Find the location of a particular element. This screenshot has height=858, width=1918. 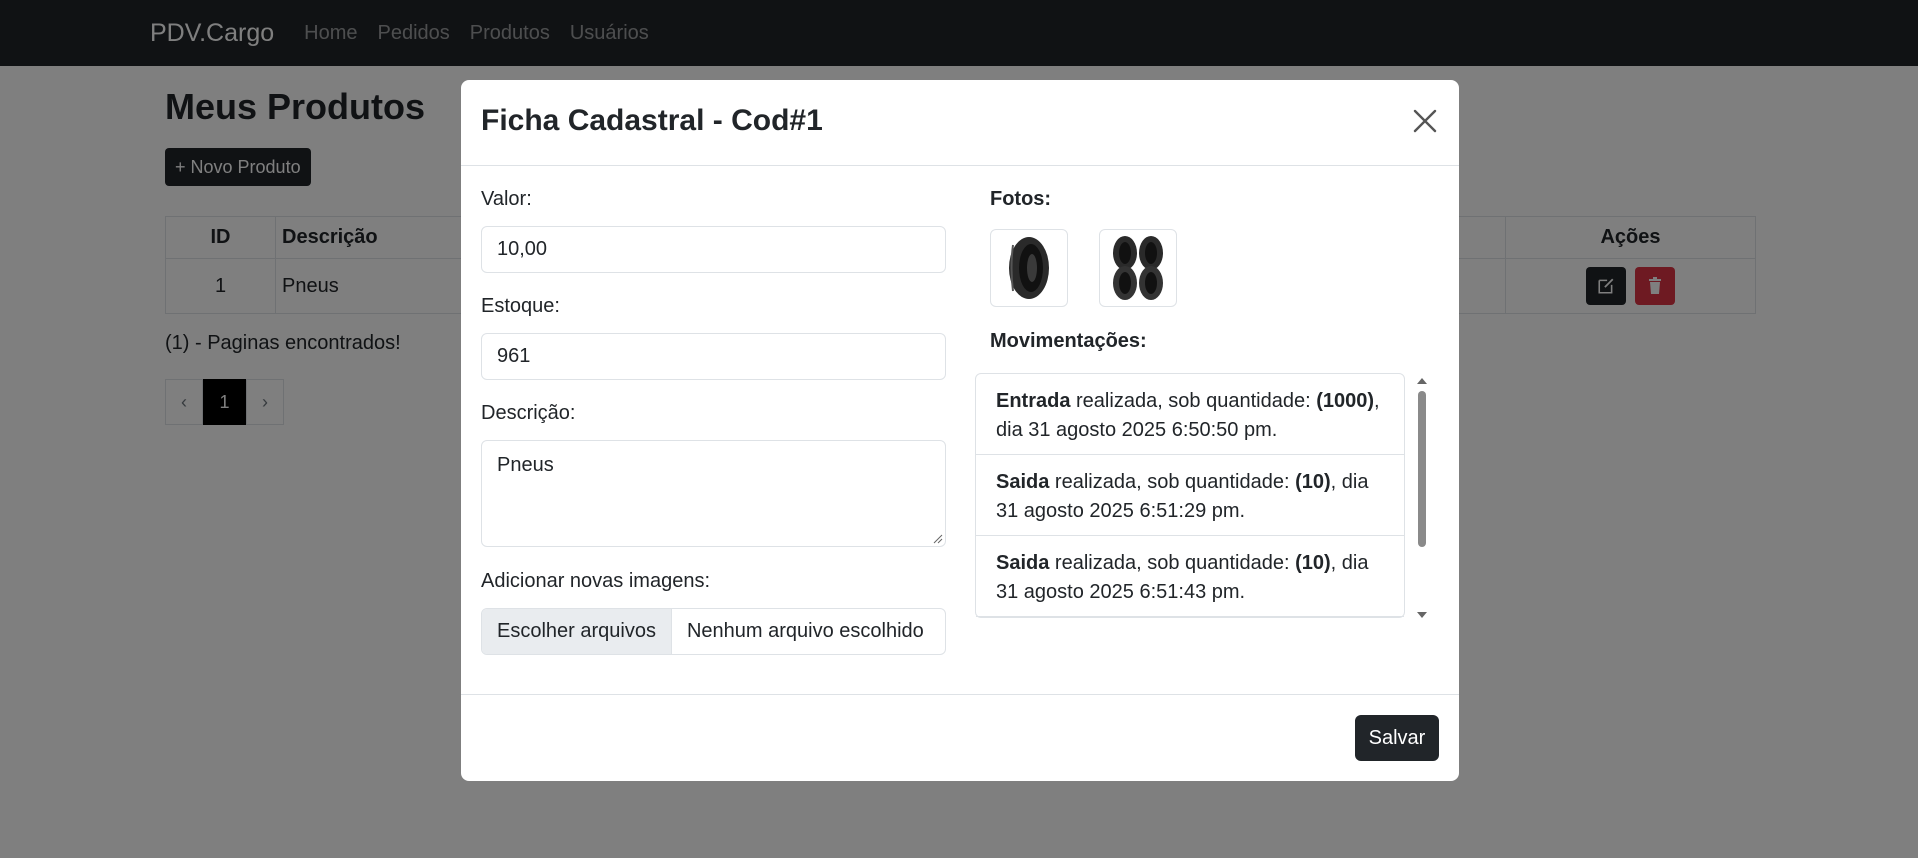

scroll-up-icon is located at coordinates (1422, 381).